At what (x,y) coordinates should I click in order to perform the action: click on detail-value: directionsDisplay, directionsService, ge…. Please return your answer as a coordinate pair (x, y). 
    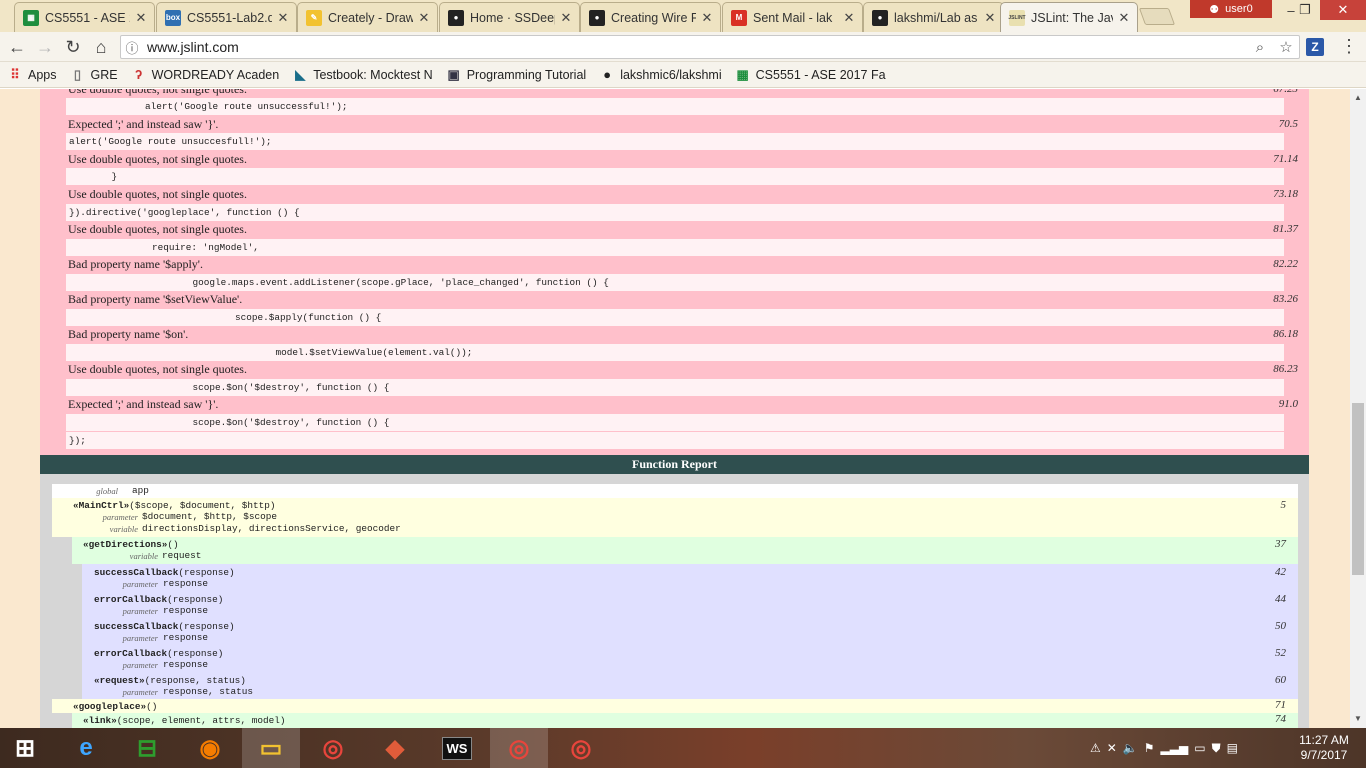
    Looking at the image, I should click on (271, 528).